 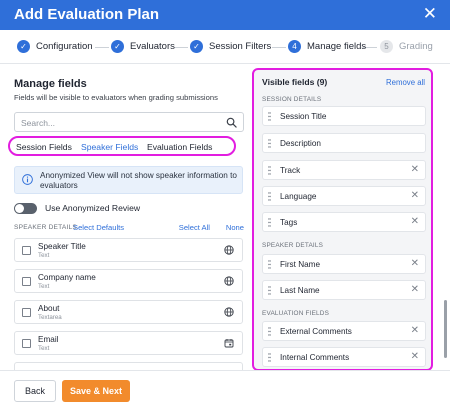 What do you see at coordinates (300, 290) in the screenshot?
I see `field-name: Last Name` at bounding box center [300, 290].